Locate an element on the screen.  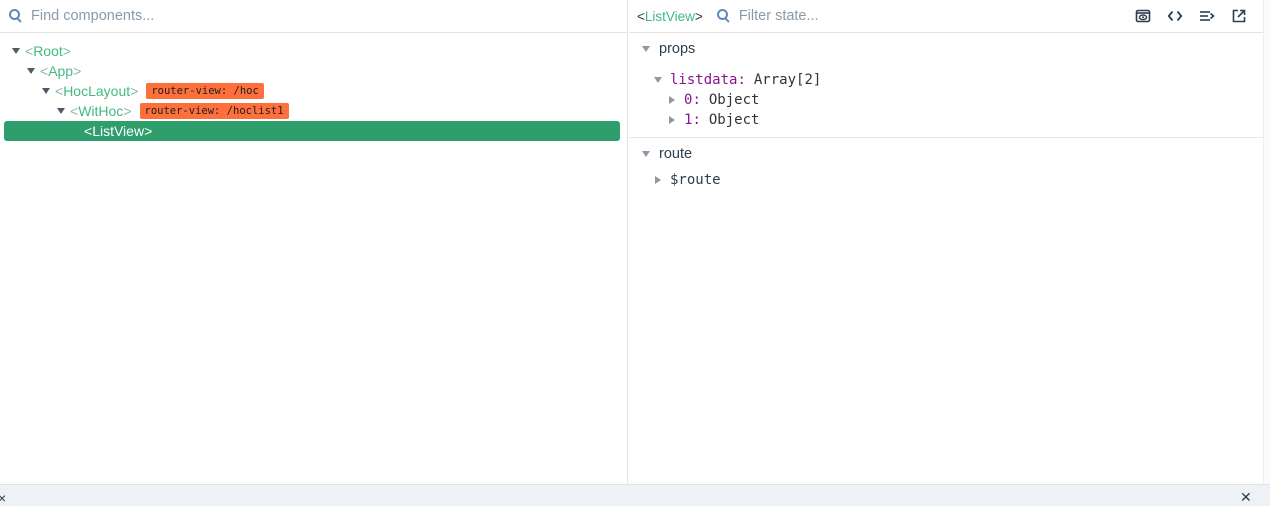
tree-node-root: <Root> is located at coordinates (41, 51).